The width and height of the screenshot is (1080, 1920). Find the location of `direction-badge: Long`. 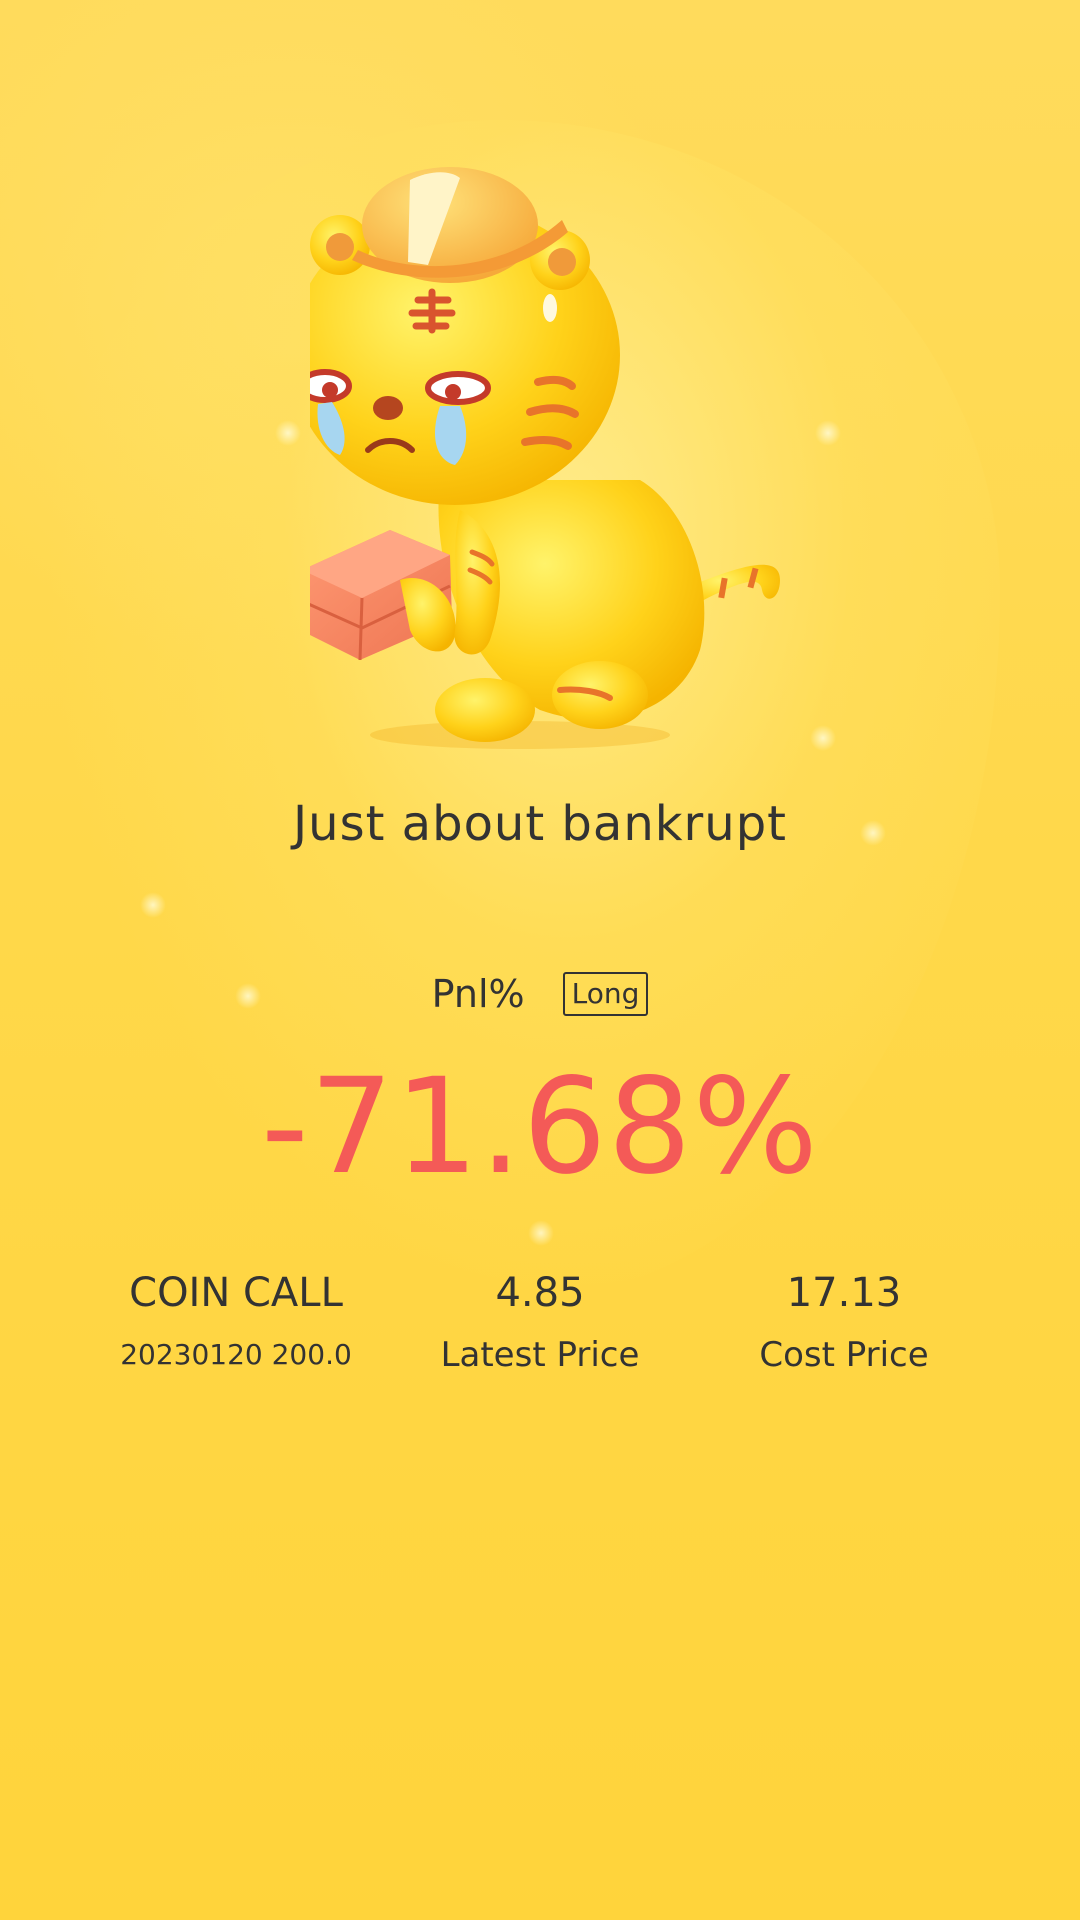

direction-badge: Long is located at coordinates (605, 994).